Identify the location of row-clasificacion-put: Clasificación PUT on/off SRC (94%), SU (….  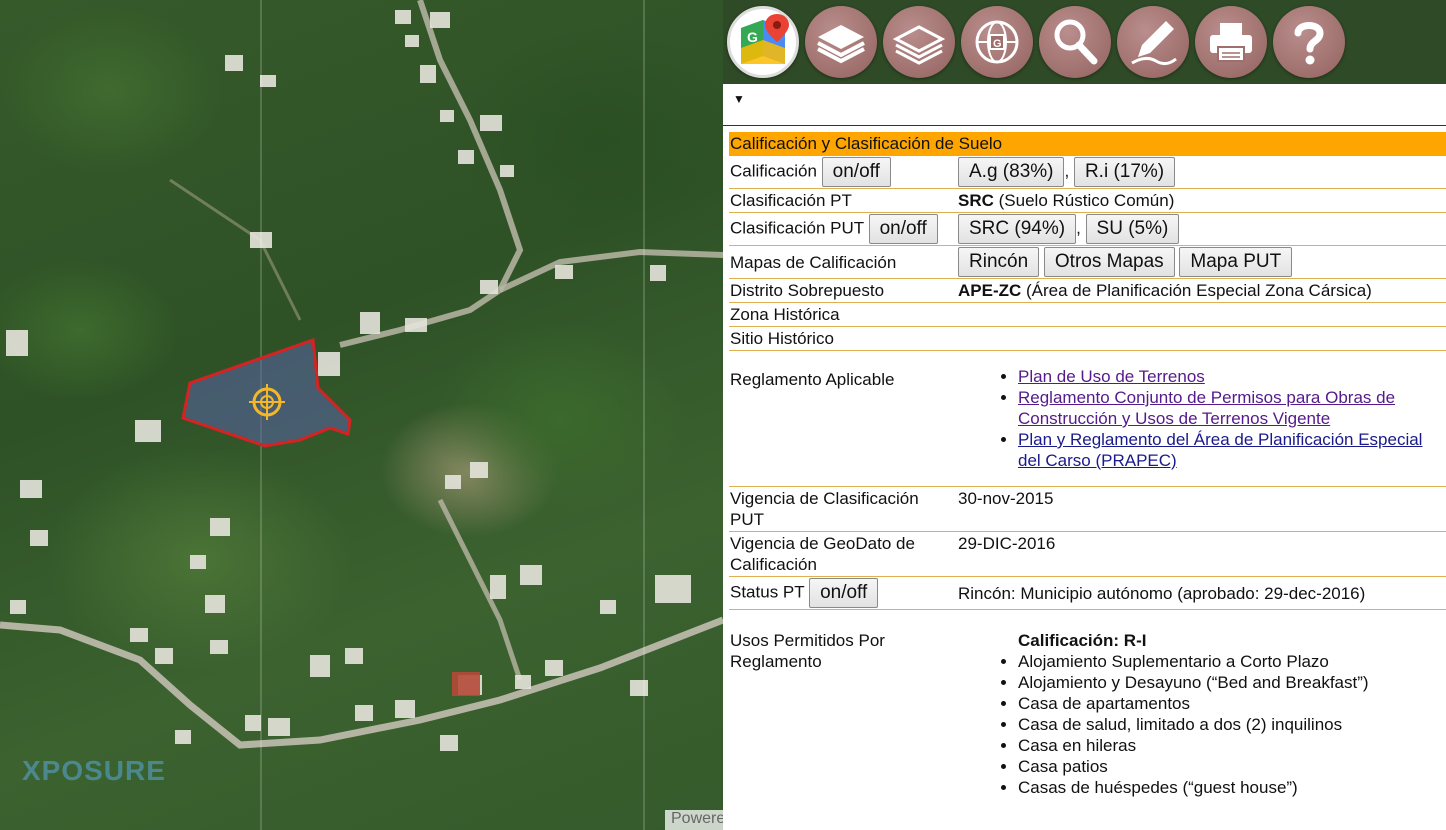
(1087, 229).